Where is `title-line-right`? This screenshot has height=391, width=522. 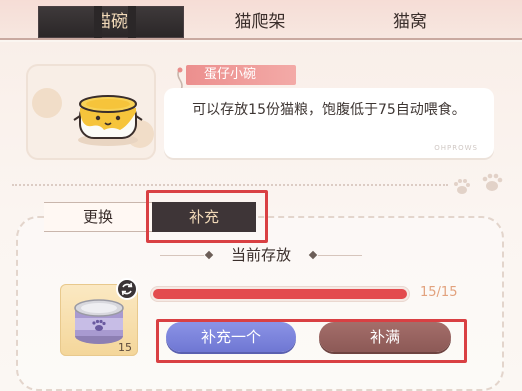 title-line-right is located at coordinates (340, 255).